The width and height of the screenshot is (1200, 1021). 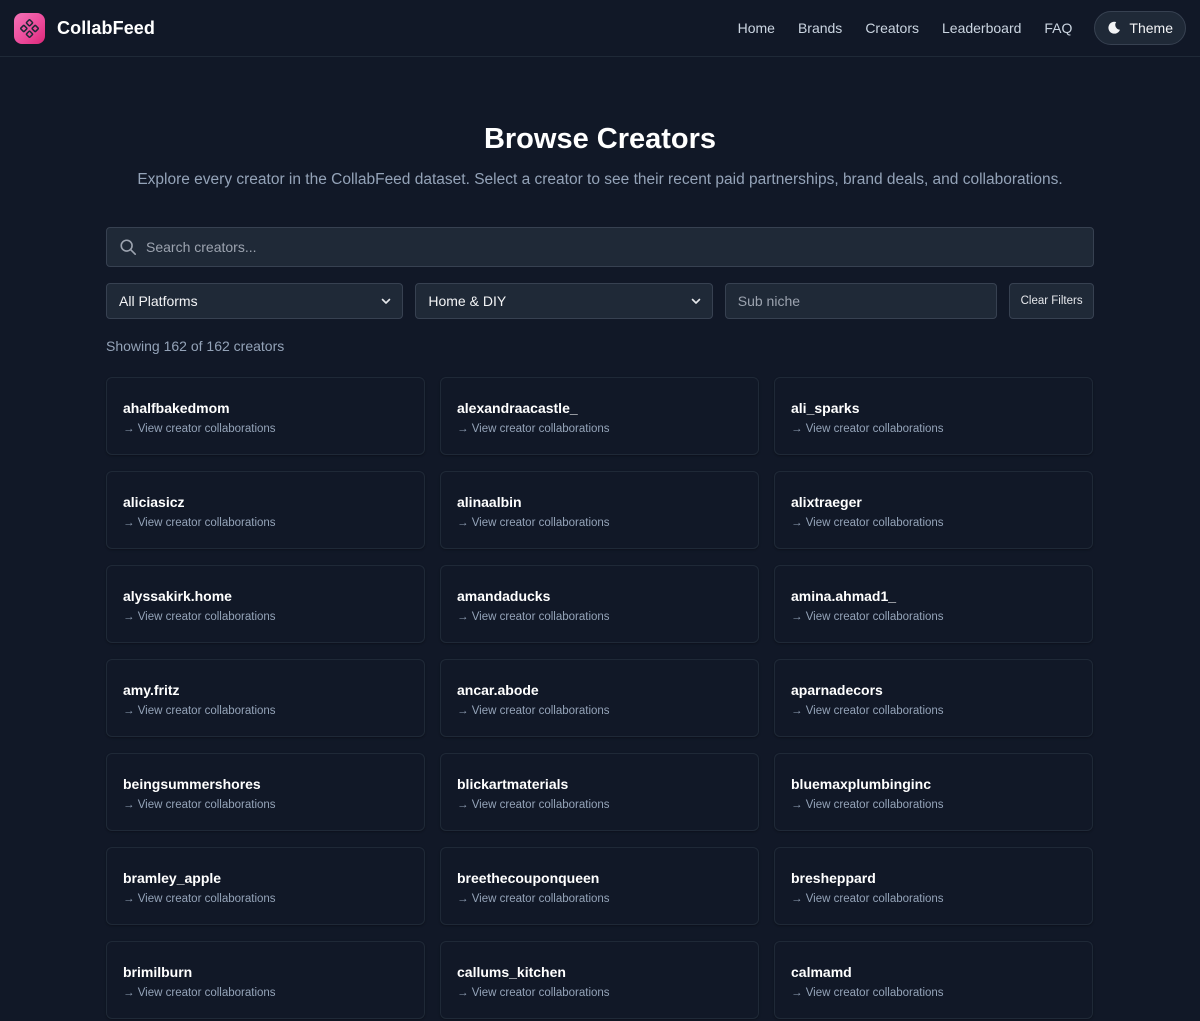 I want to click on creator-name: bresheppard, so click(x=833, y=878).